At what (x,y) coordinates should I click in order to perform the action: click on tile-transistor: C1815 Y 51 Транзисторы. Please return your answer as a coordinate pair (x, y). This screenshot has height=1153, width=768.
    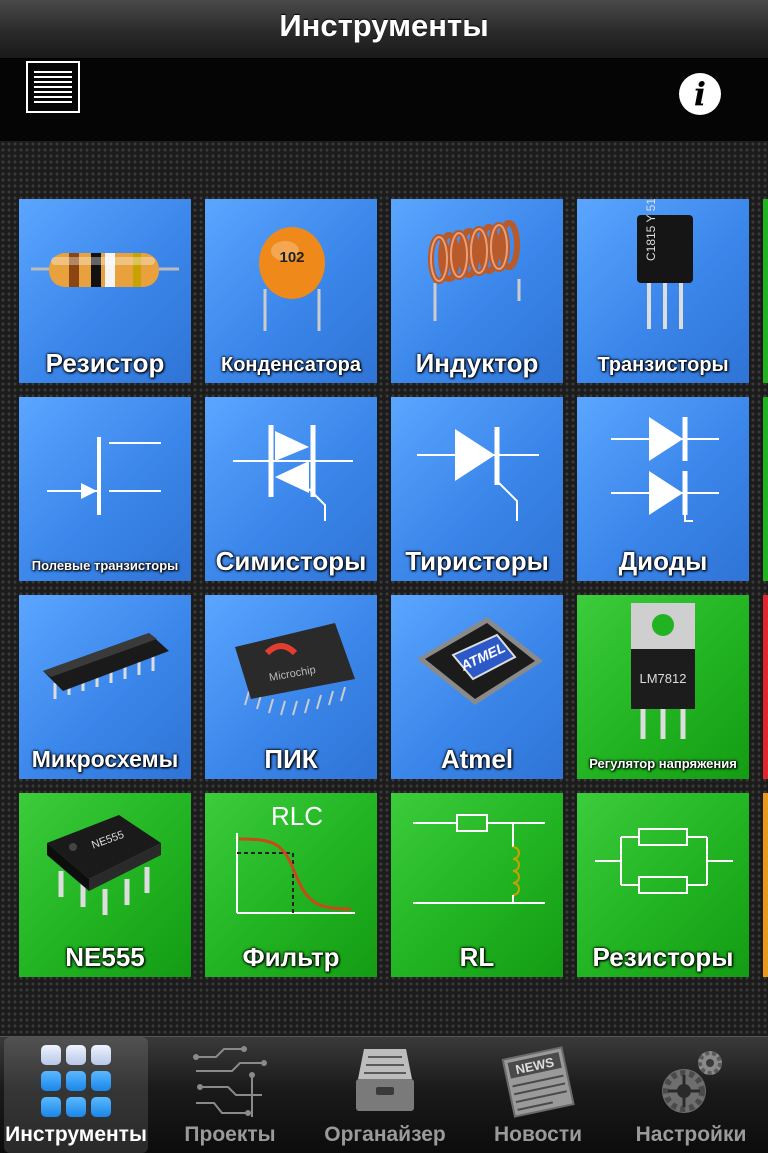
    Looking at the image, I should click on (663, 291).